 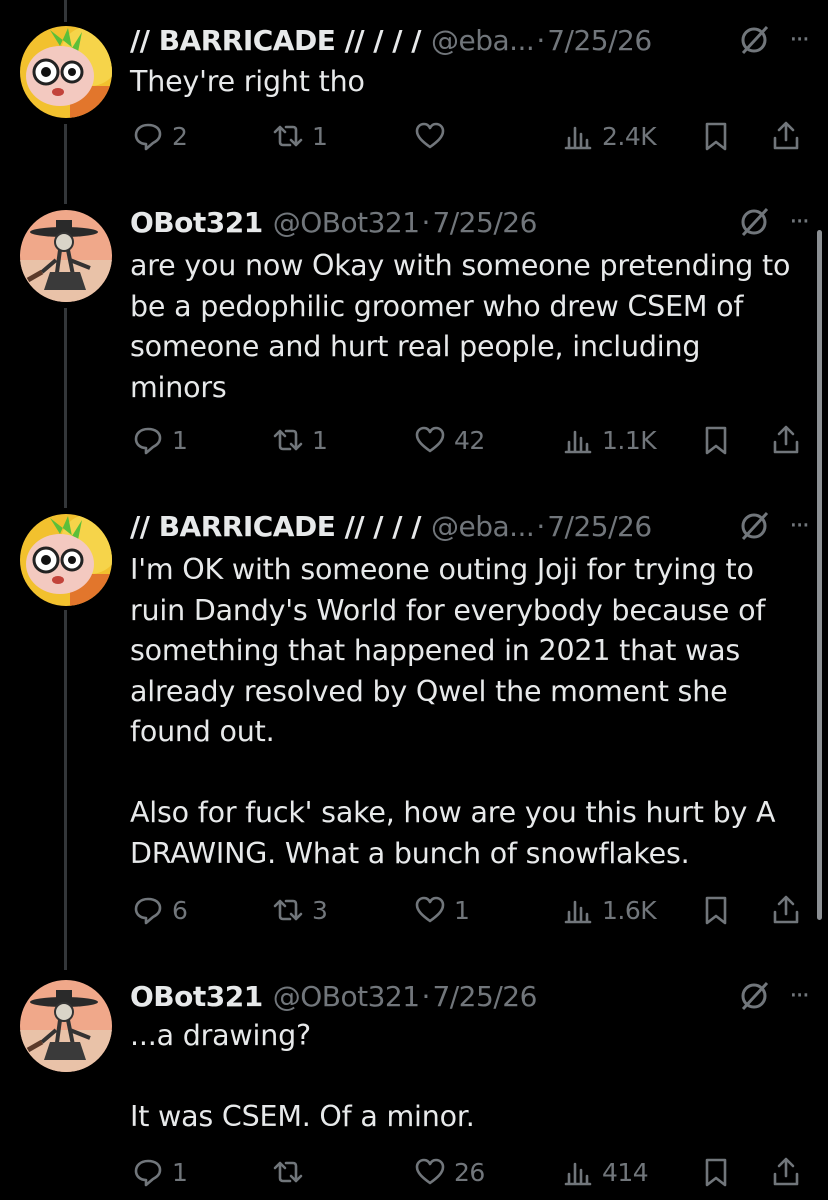 What do you see at coordinates (449, 440) in the screenshot?
I see `like-button: 42` at bounding box center [449, 440].